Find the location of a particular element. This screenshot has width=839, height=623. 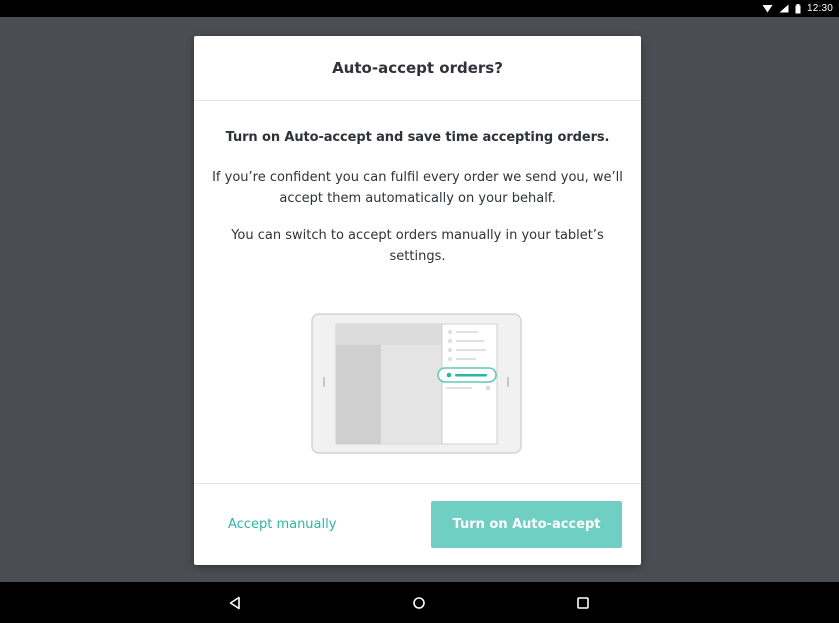

back-icon is located at coordinates (235, 603).